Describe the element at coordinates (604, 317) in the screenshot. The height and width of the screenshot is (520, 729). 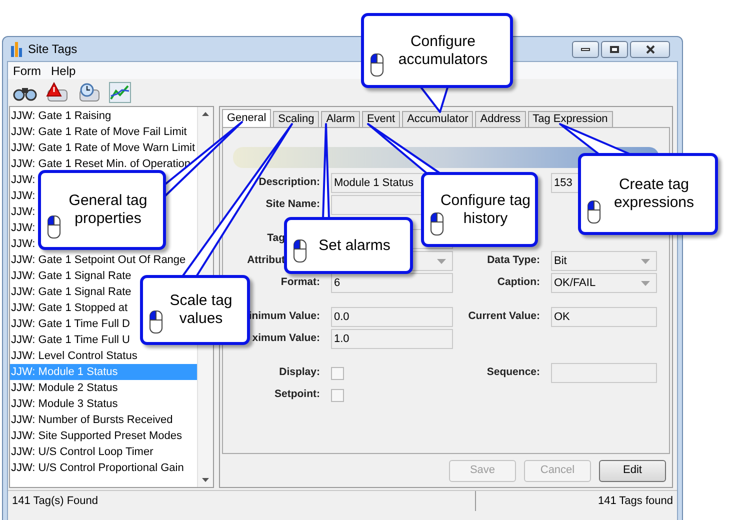
I see `input-field: OK` at that location.